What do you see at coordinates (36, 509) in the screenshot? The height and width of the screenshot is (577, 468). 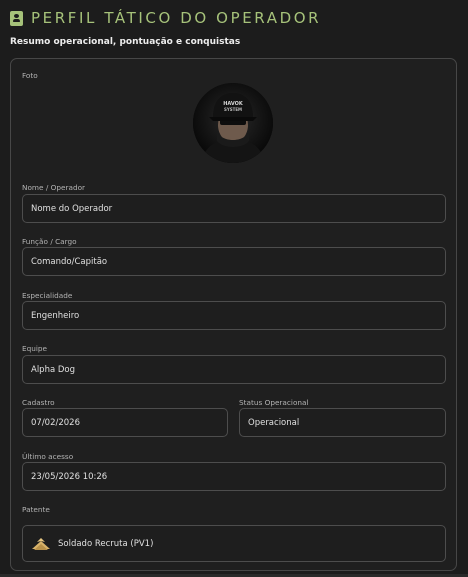 I see `rank-label: Patente` at bounding box center [36, 509].